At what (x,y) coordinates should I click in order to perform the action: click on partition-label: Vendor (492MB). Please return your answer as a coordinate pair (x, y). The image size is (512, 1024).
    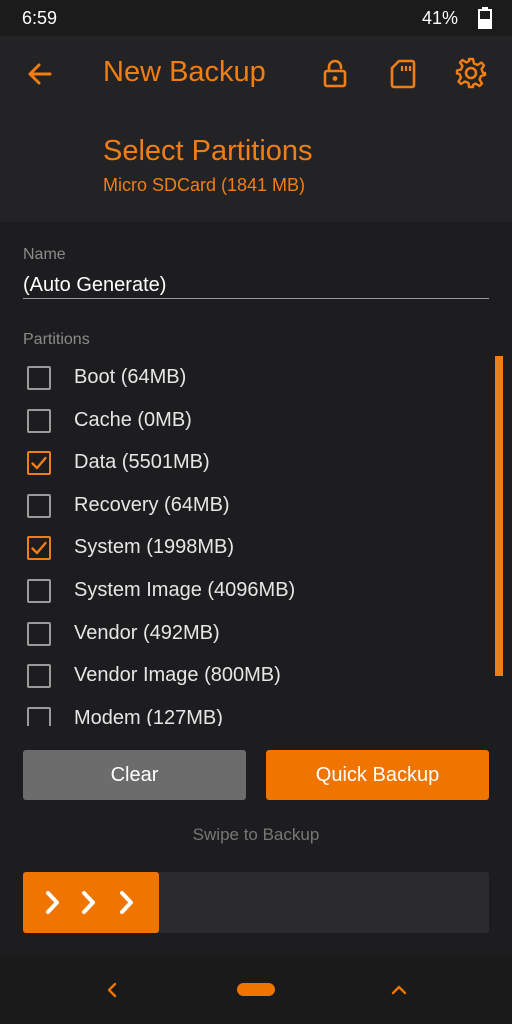
    Looking at the image, I should click on (147, 632).